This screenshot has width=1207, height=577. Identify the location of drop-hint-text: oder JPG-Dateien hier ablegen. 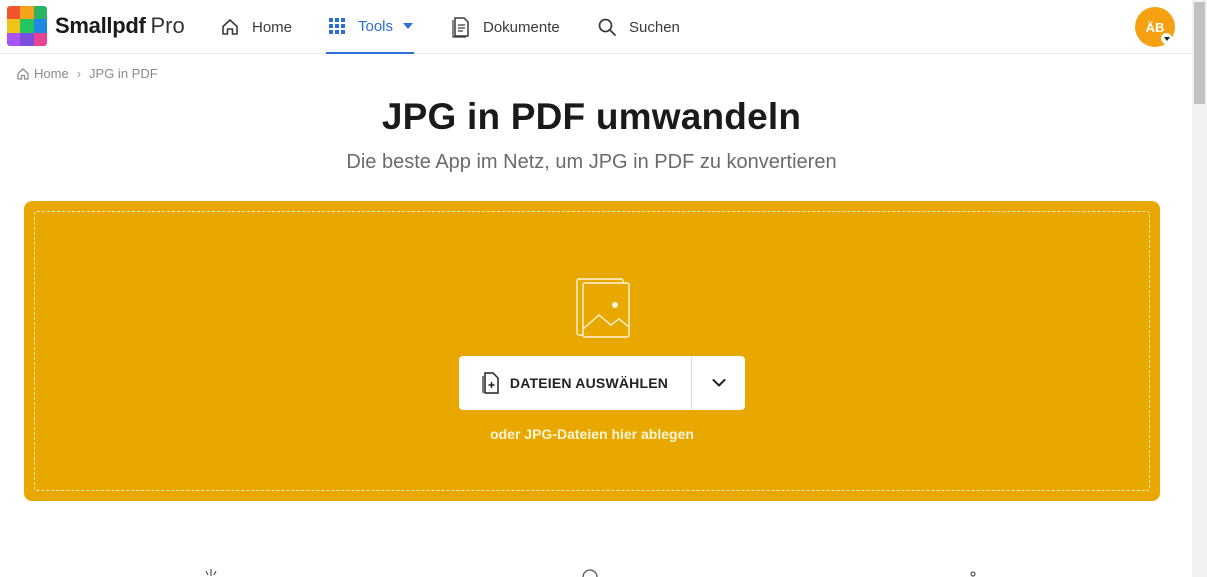
(592, 434).